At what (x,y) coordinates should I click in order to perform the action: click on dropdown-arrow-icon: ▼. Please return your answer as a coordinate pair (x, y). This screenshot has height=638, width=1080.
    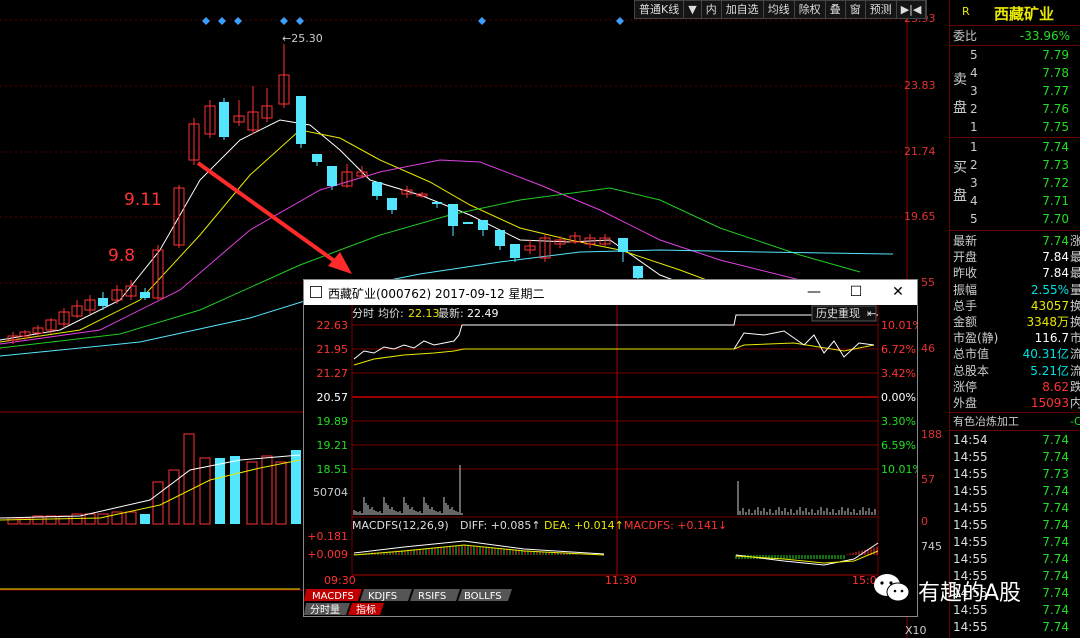
    Looking at the image, I should click on (693, 9).